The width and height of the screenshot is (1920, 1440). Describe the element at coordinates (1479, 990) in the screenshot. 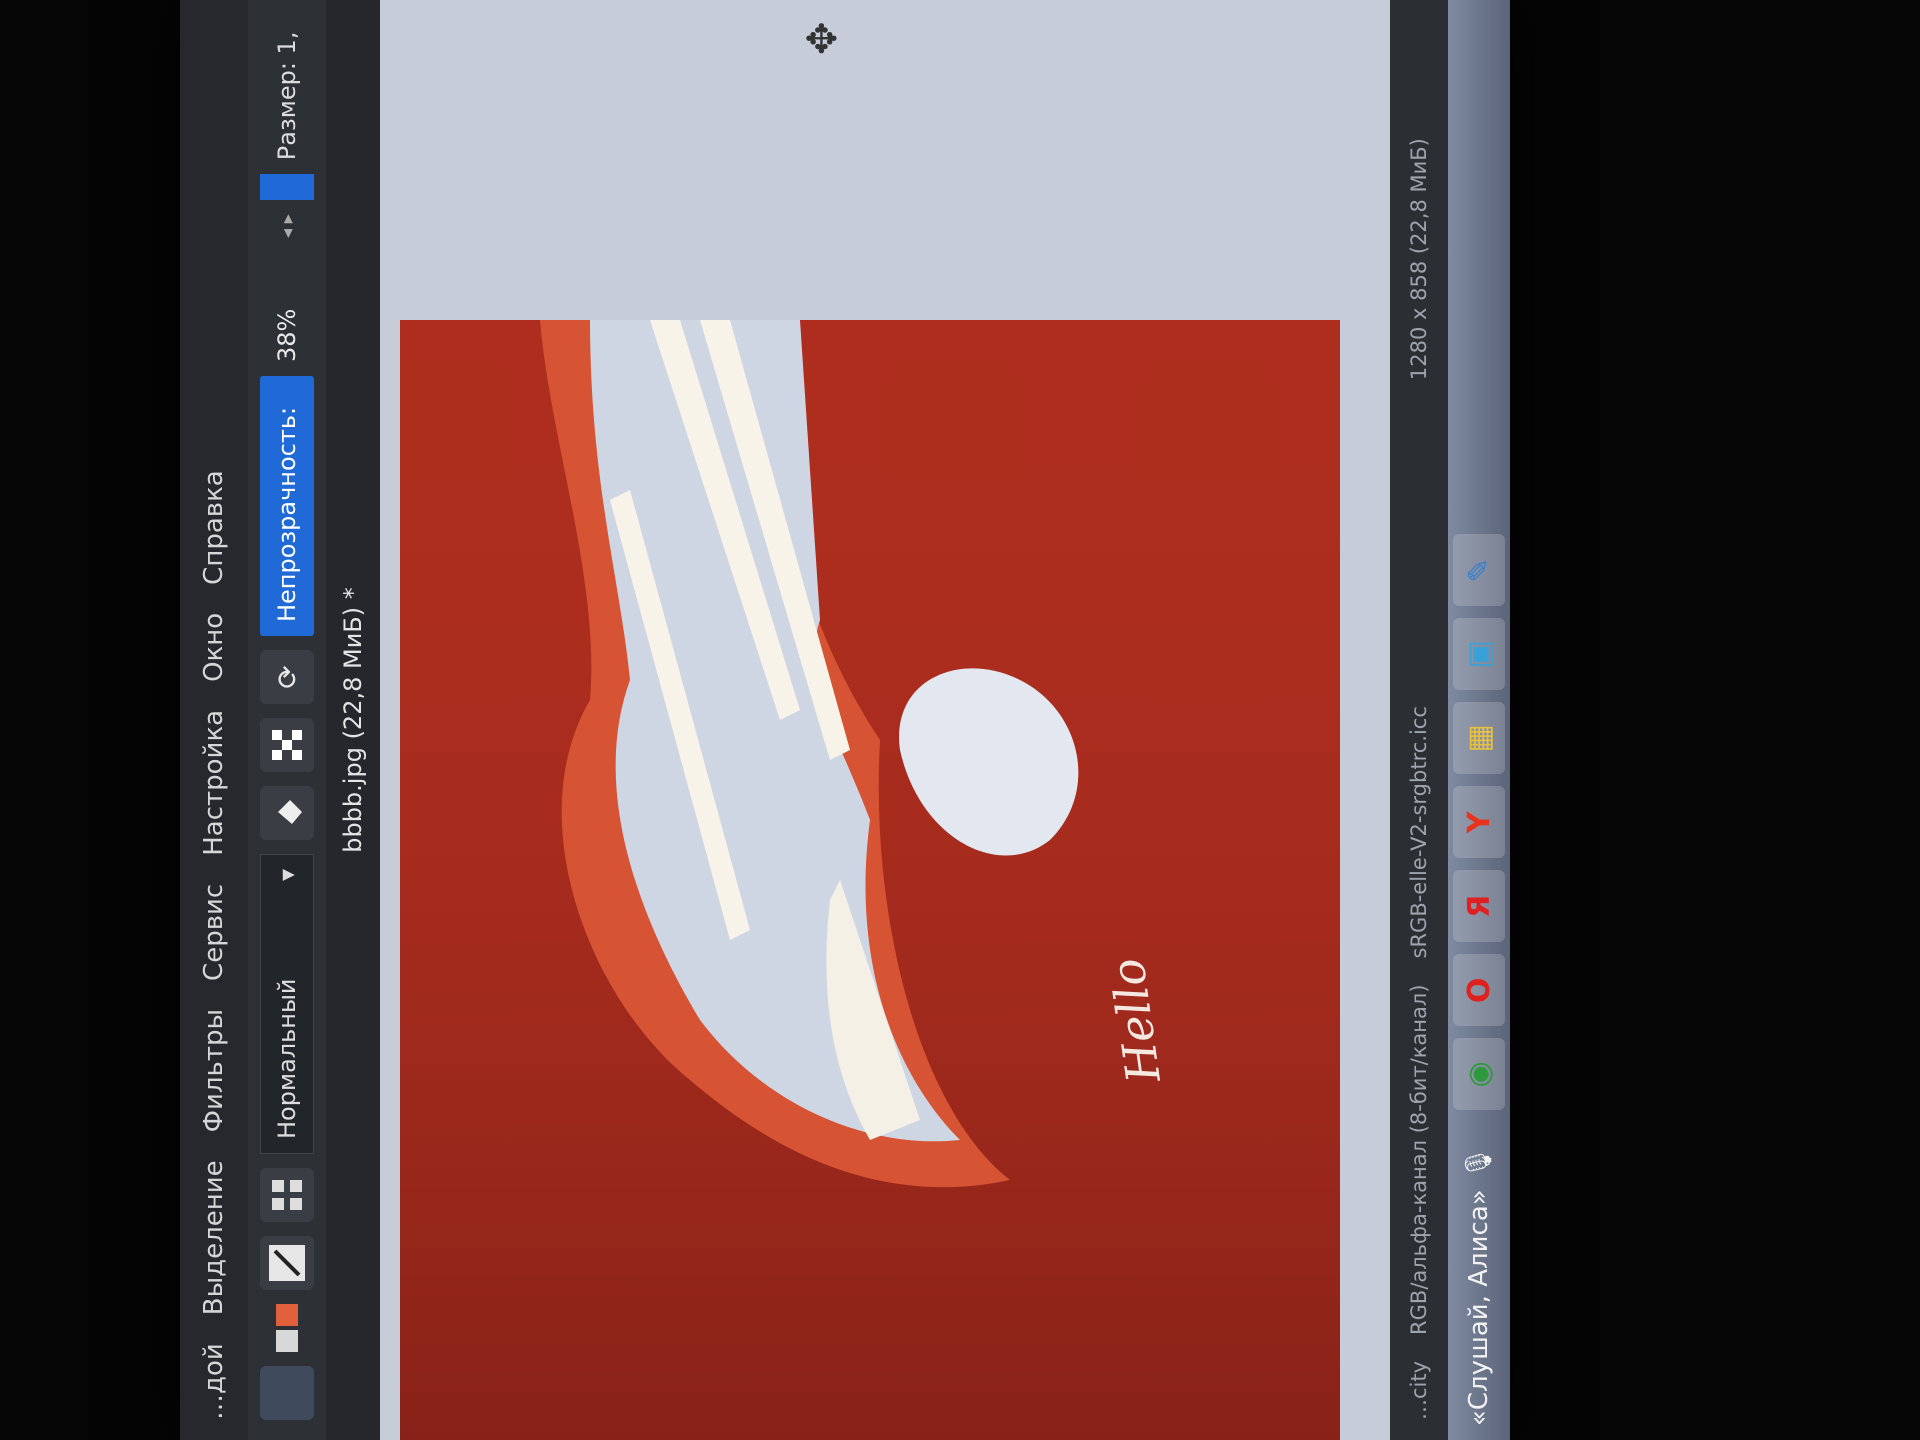

I see `opera-icon: O` at that location.